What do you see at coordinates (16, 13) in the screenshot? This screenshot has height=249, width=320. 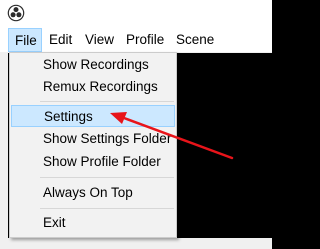 I see `obs-logo-icon` at bounding box center [16, 13].